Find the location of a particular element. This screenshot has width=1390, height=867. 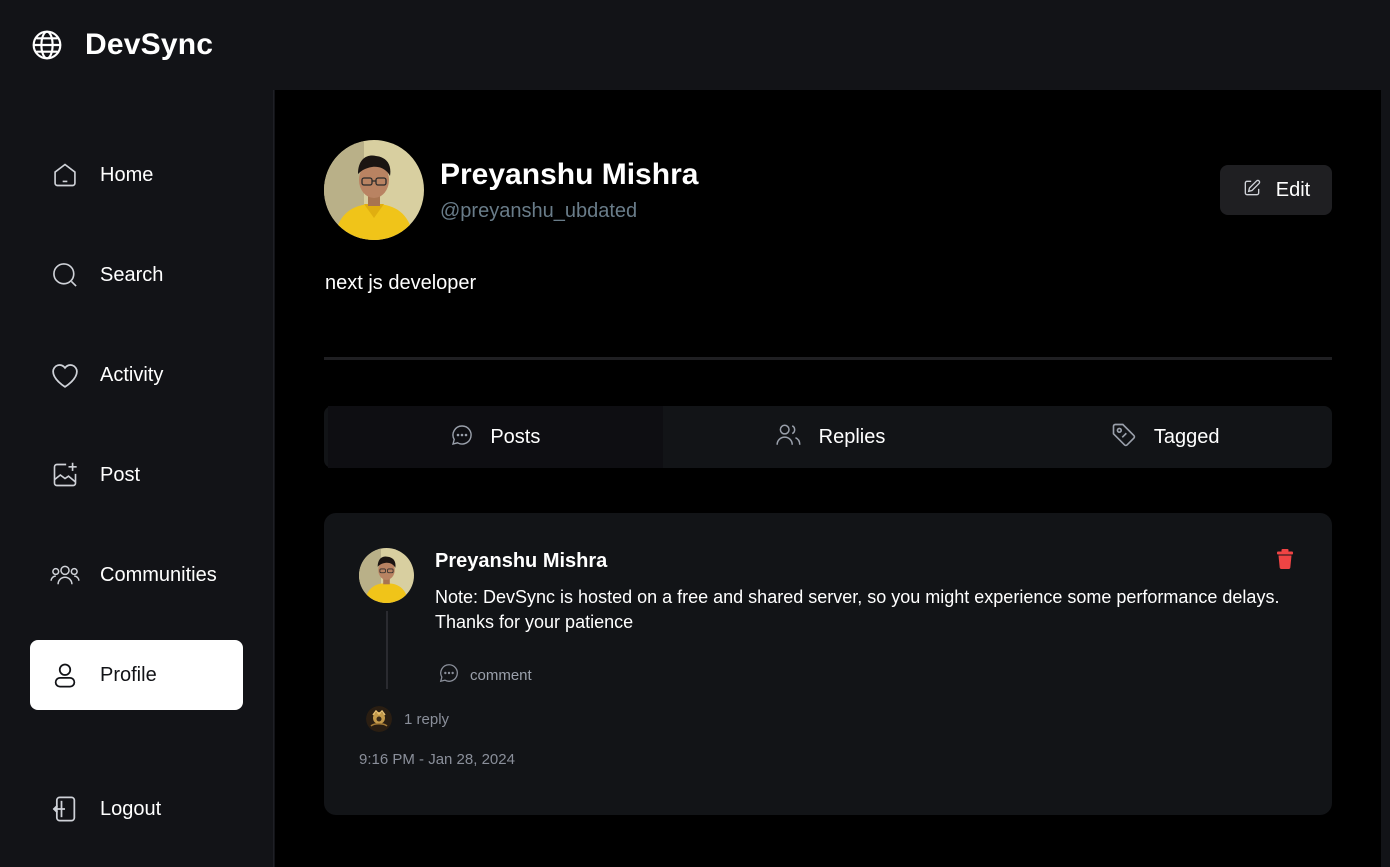

comment-icon is located at coordinates (449, 675).